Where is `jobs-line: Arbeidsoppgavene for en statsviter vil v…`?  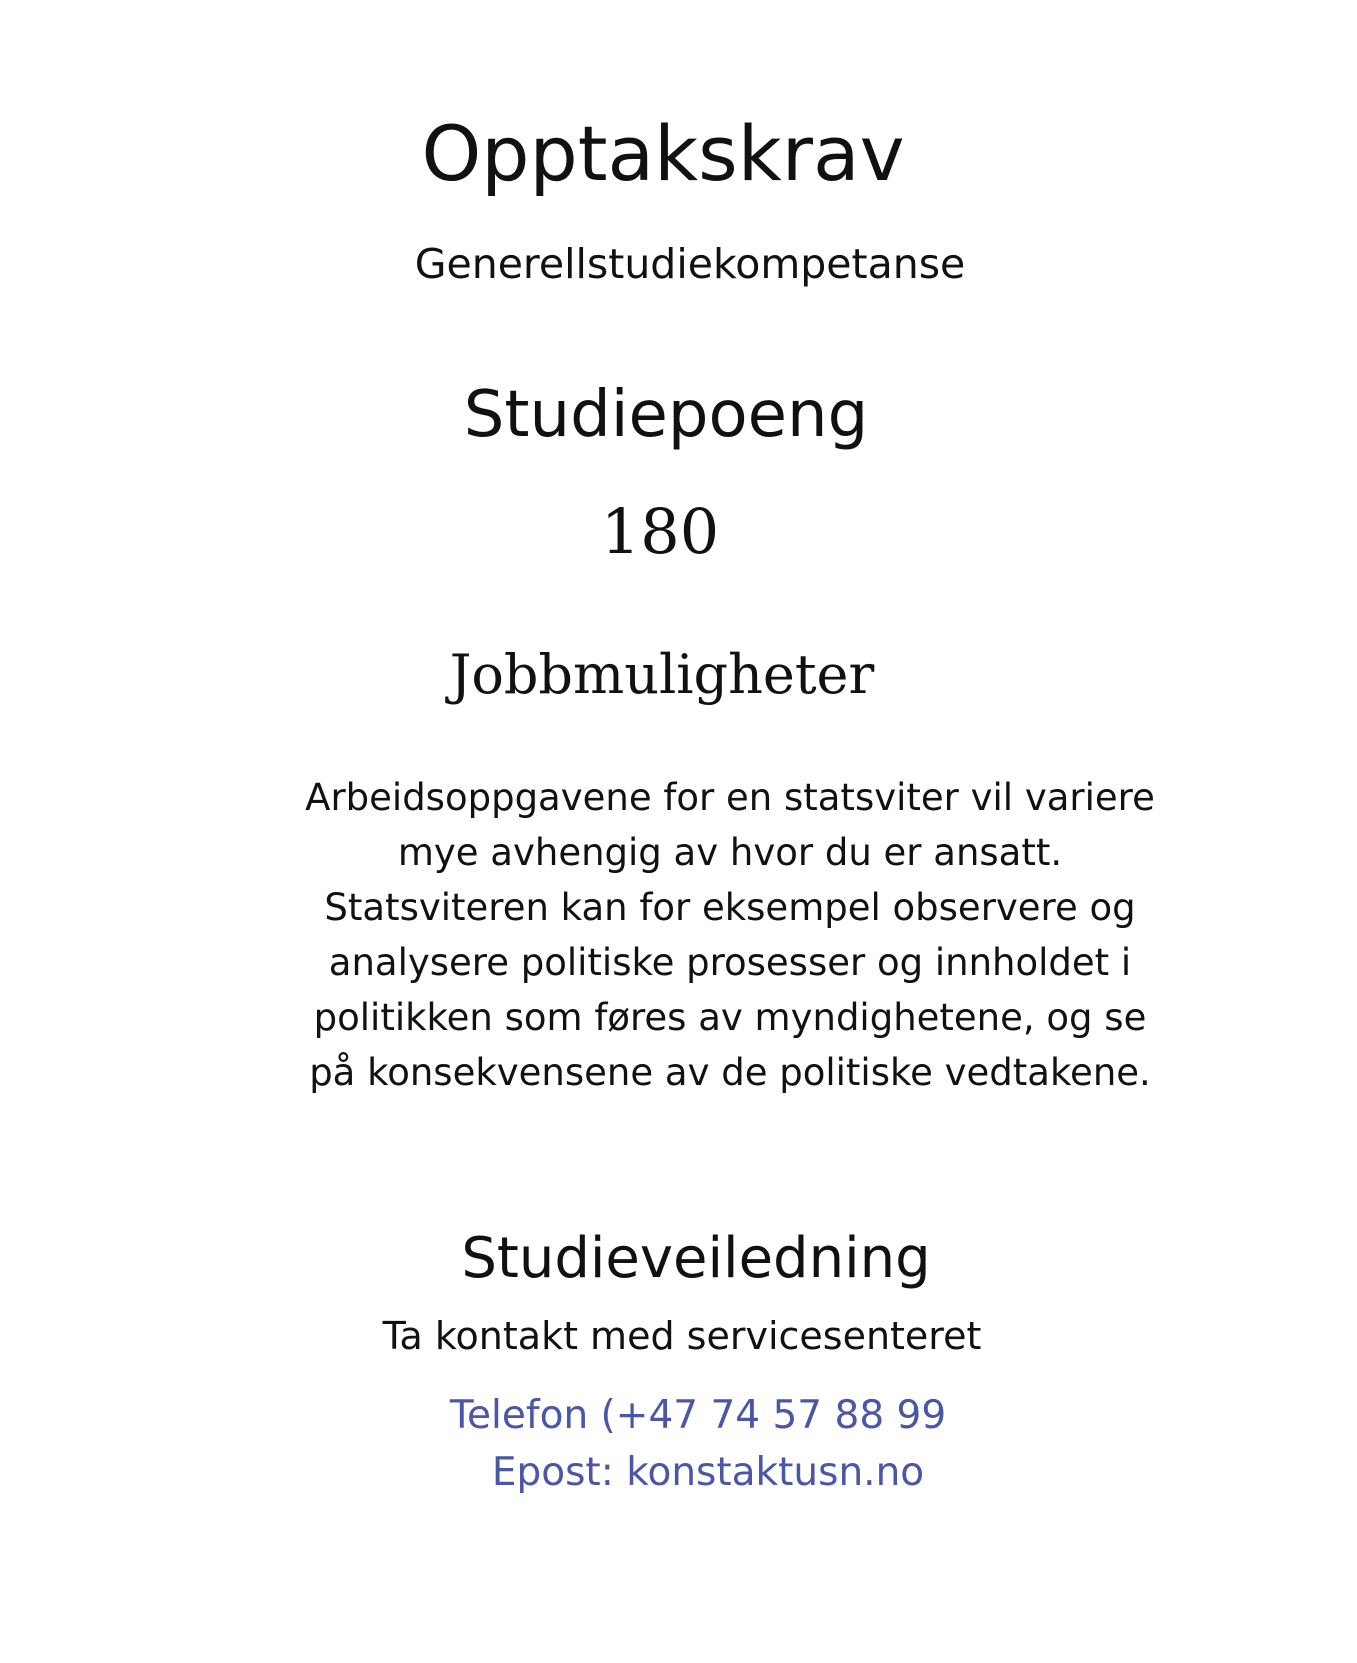
jobs-line: Arbeidsoppgavene for en statsviter vil v… is located at coordinates (730, 797).